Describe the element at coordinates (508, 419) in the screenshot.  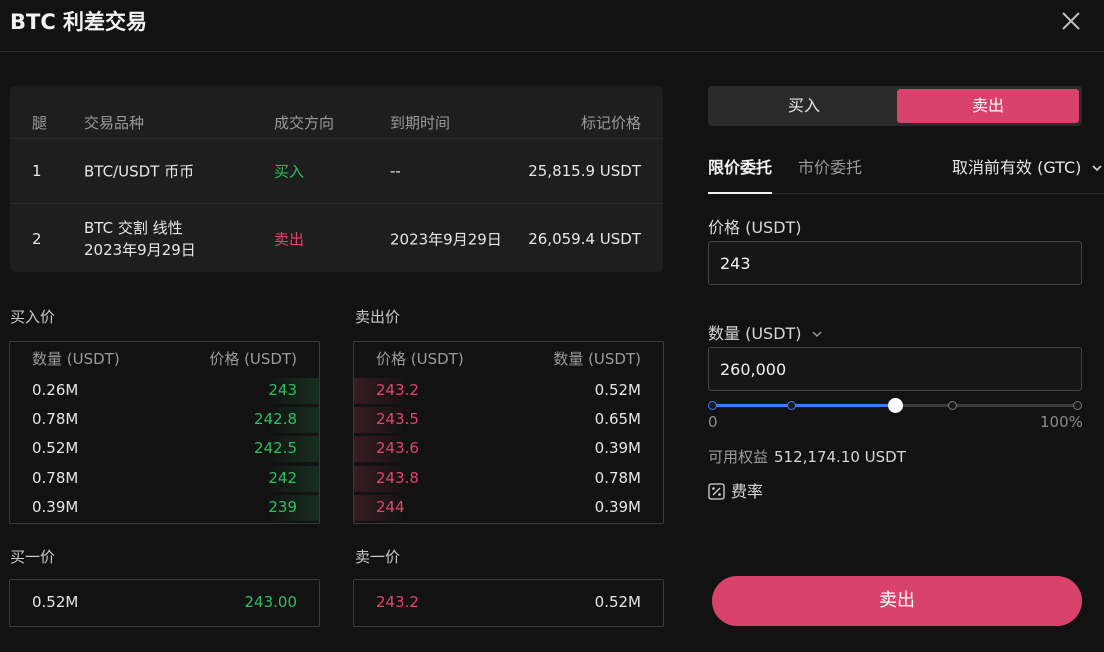
I see `ask-row: 243.5 0.65M` at that location.